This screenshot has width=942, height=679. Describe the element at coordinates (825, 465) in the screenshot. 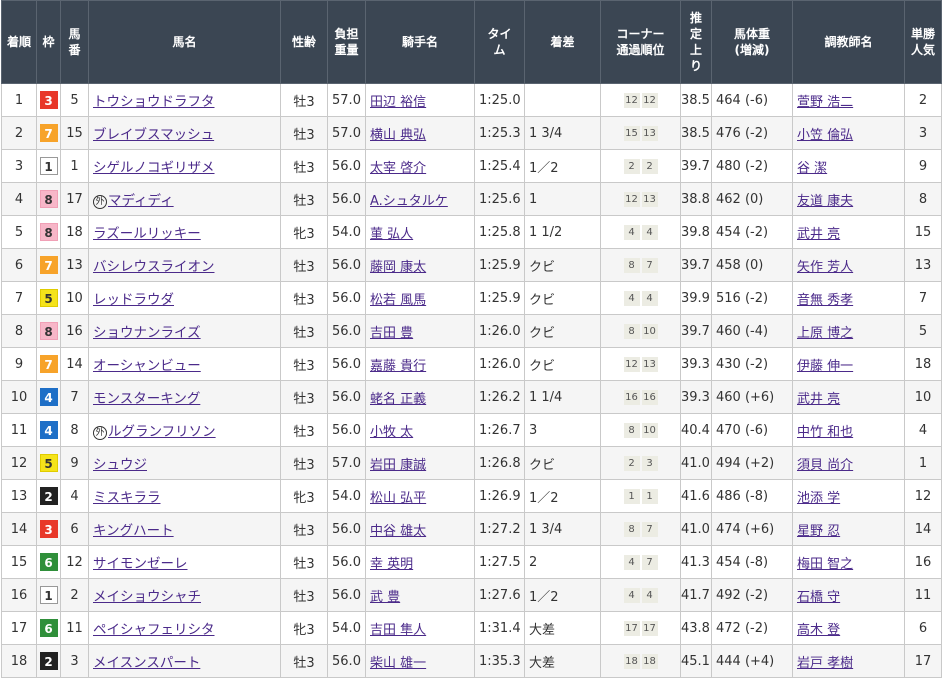

I see `trainer-link: 須貝 尚介` at that location.